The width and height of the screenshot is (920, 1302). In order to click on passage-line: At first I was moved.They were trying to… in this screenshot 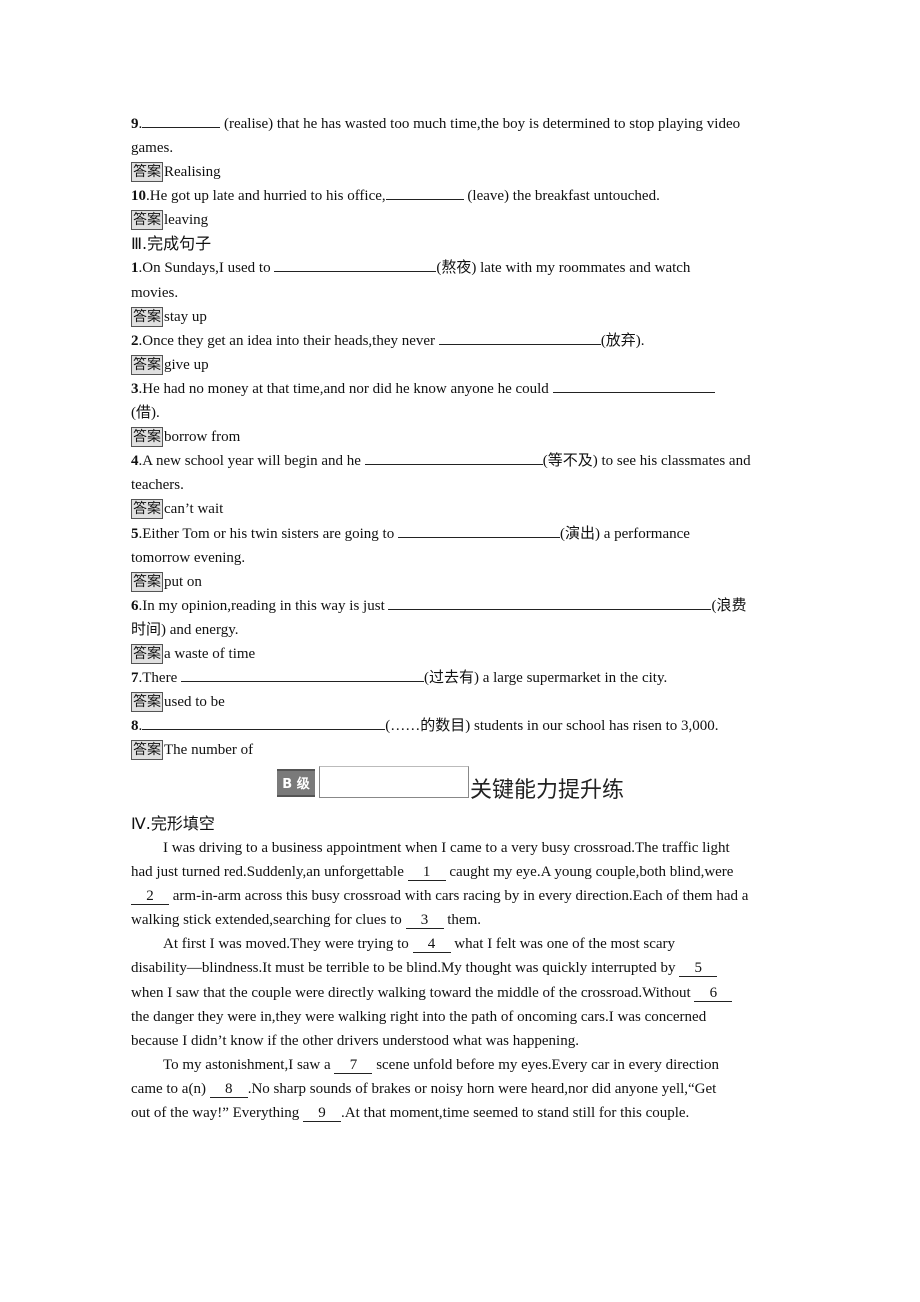, I will do `click(463, 944)`.